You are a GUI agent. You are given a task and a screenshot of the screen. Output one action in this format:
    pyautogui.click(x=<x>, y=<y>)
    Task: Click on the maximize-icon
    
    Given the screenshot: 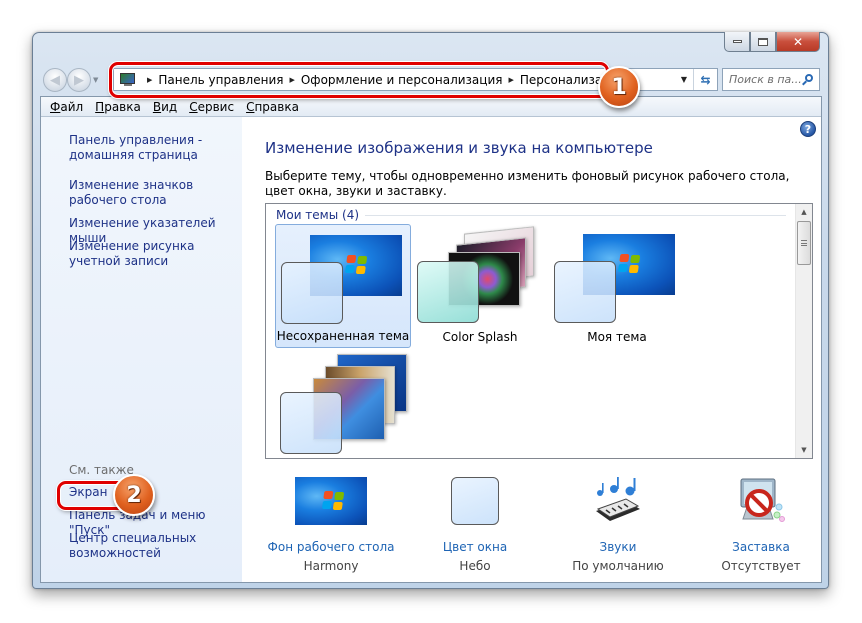 What is the action you would take?
    pyautogui.click(x=763, y=41)
    